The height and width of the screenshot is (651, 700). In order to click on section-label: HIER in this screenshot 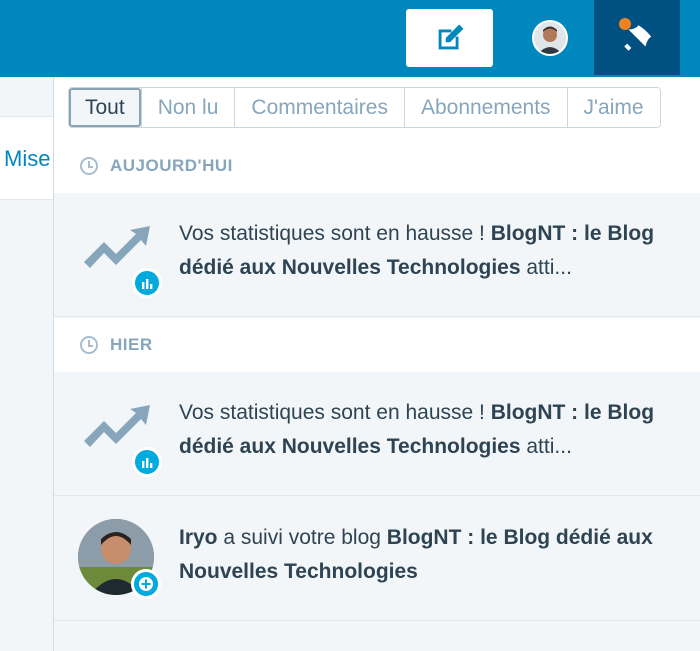, I will do `click(131, 344)`.